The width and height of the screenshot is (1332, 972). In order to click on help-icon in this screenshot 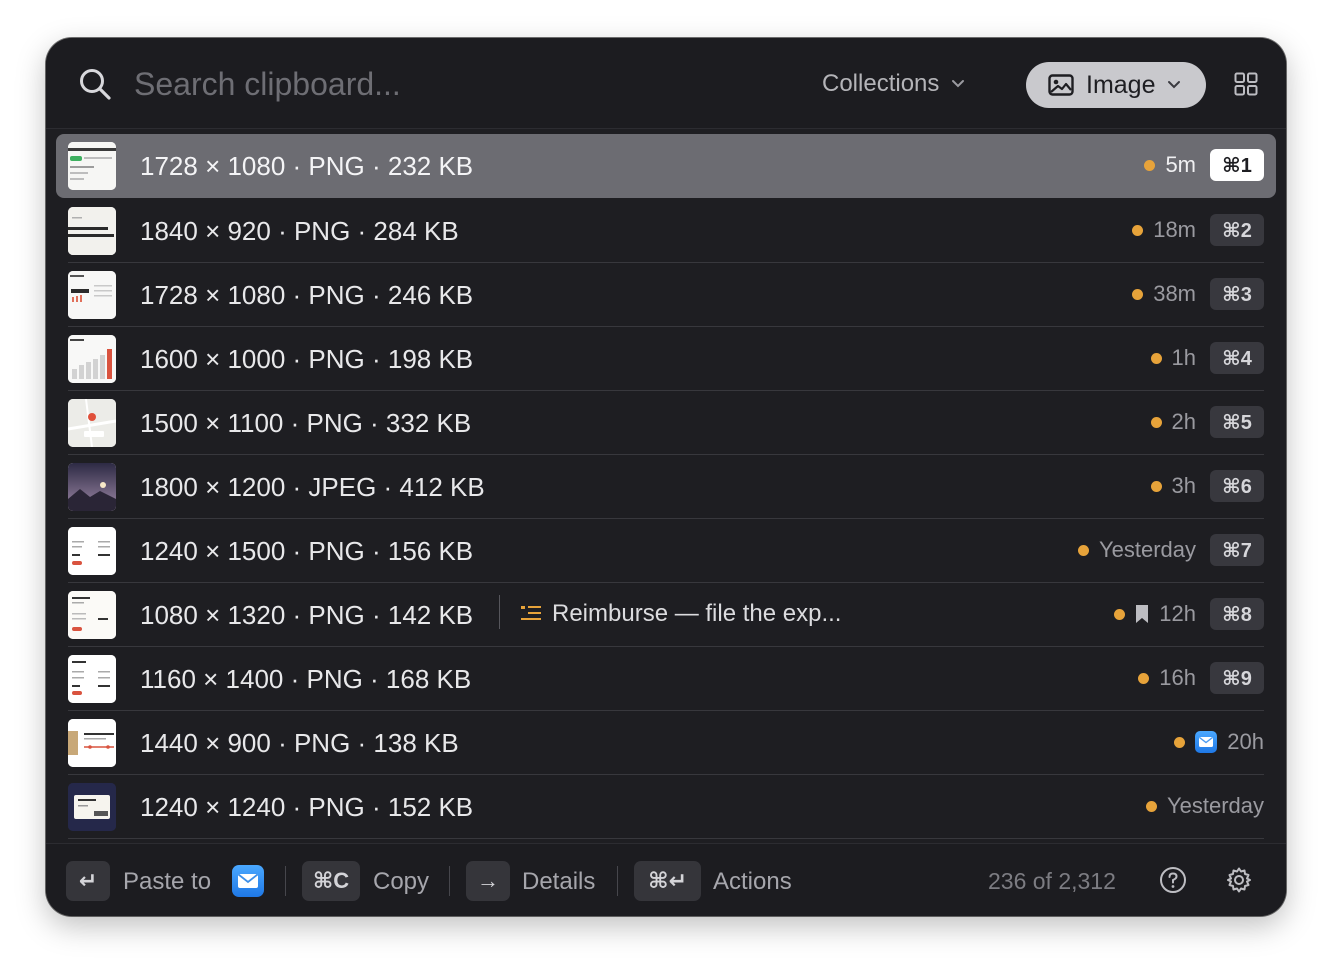, I will do `click(1173, 880)`.